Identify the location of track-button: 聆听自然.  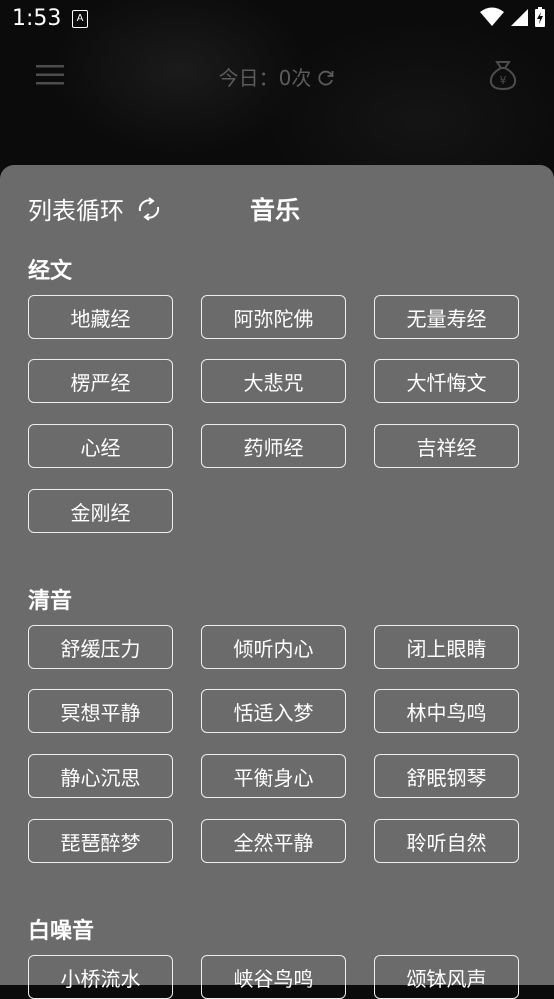
(446, 841).